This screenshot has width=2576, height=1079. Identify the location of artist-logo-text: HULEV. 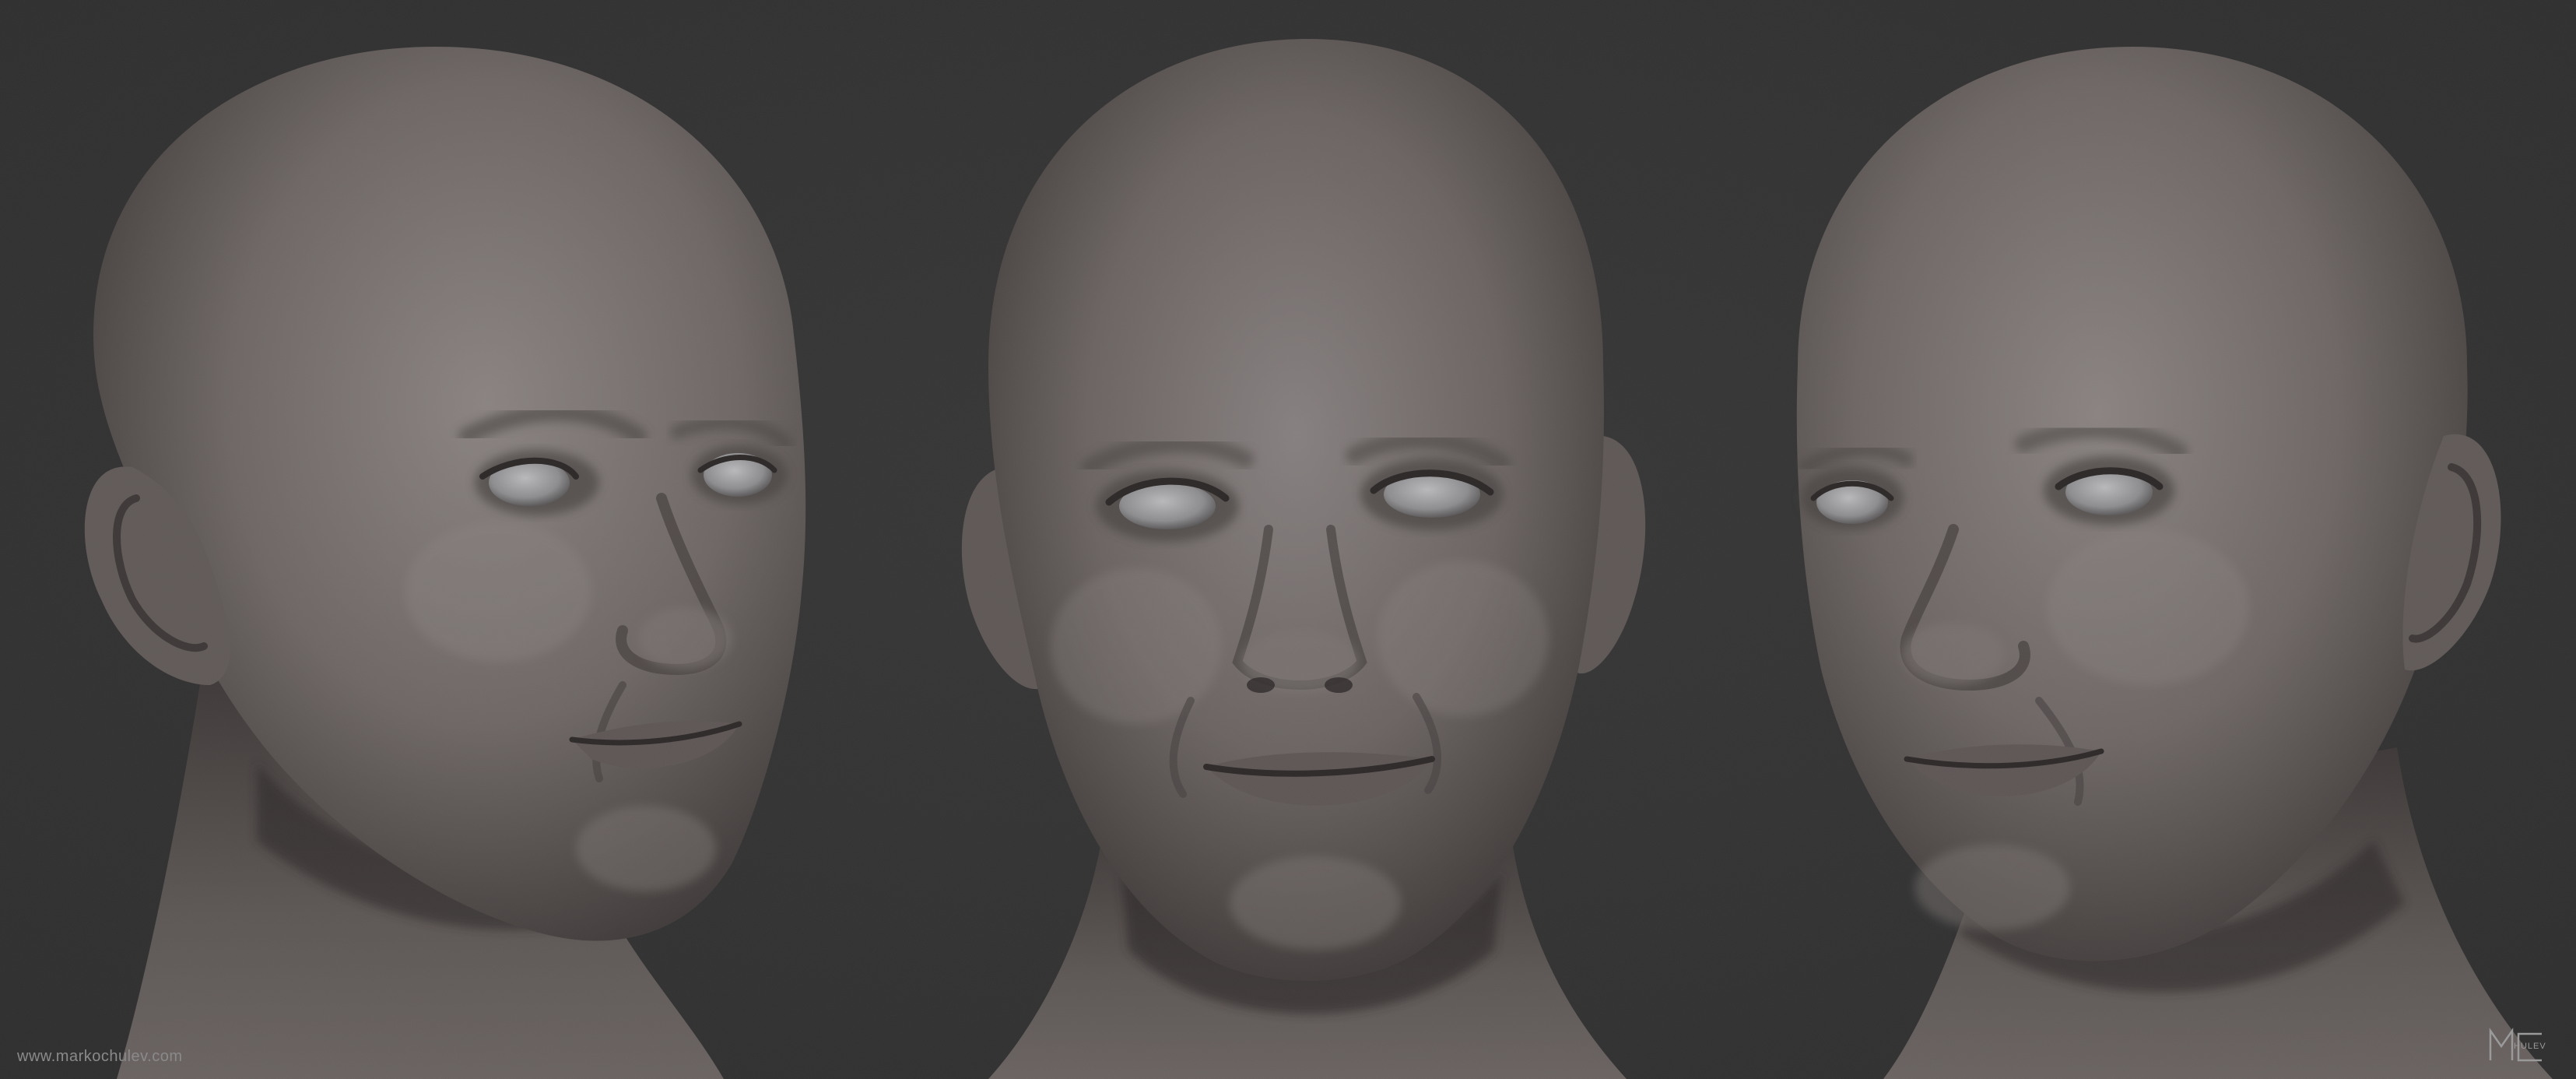
(2530, 1046).